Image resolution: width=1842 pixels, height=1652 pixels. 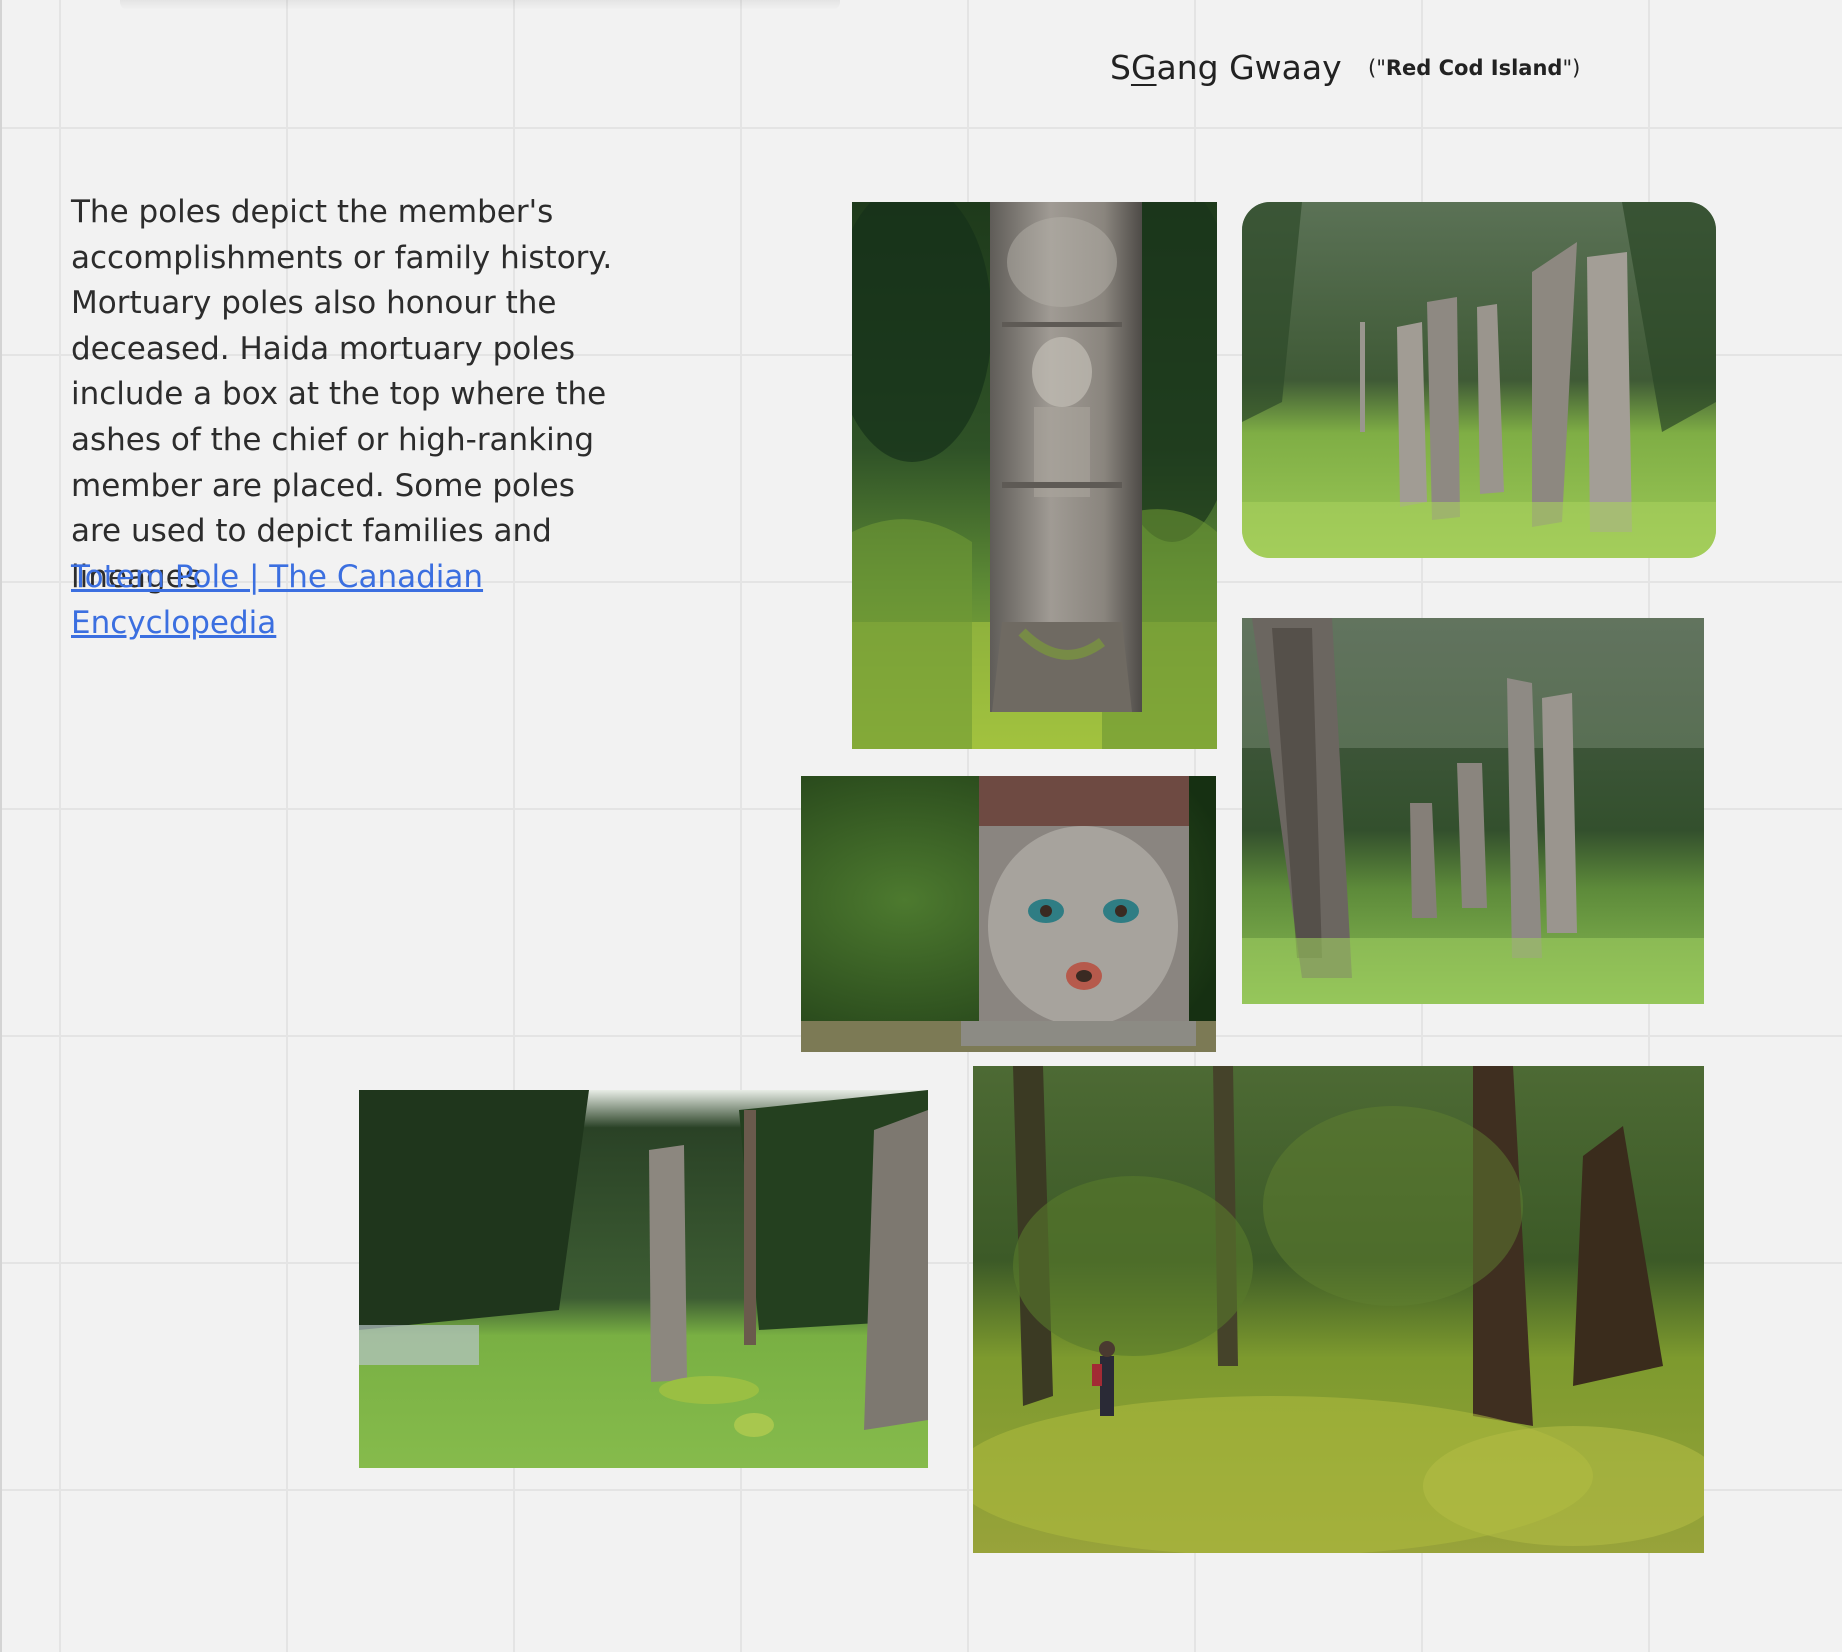 What do you see at coordinates (1034, 475) in the screenshot?
I see `totem-pole-photo` at bounding box center [1034, 475].